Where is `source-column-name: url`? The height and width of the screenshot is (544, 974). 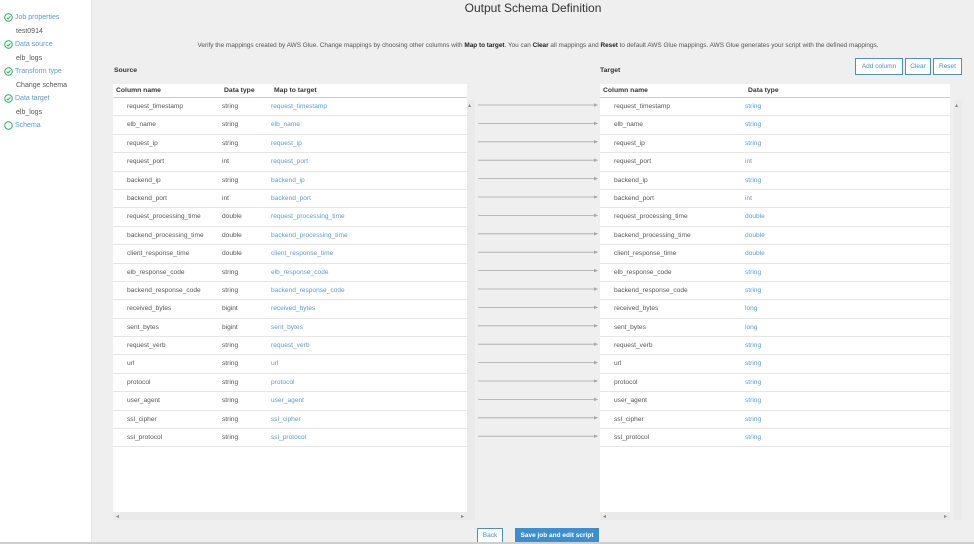 source-column-name: url is located at coordinates (131, 364).